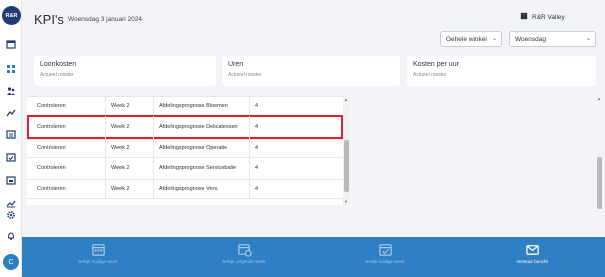  Describe the element at coordinates (532, 257) in the screenshot. I see `nav-send-message: Verstuur bericht` at that location.